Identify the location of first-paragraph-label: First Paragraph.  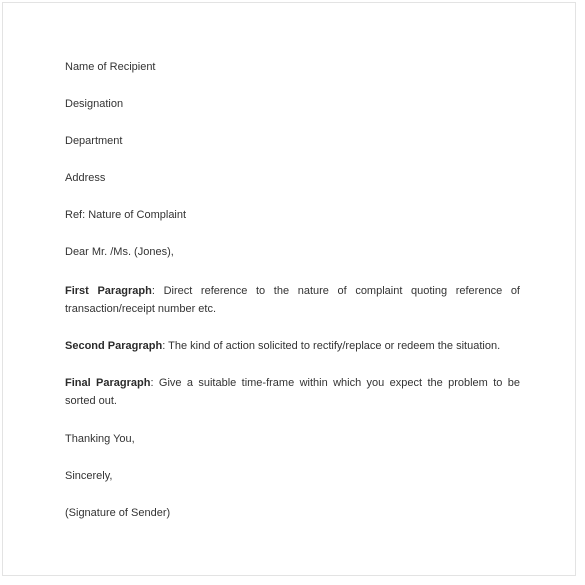
(108, 291).